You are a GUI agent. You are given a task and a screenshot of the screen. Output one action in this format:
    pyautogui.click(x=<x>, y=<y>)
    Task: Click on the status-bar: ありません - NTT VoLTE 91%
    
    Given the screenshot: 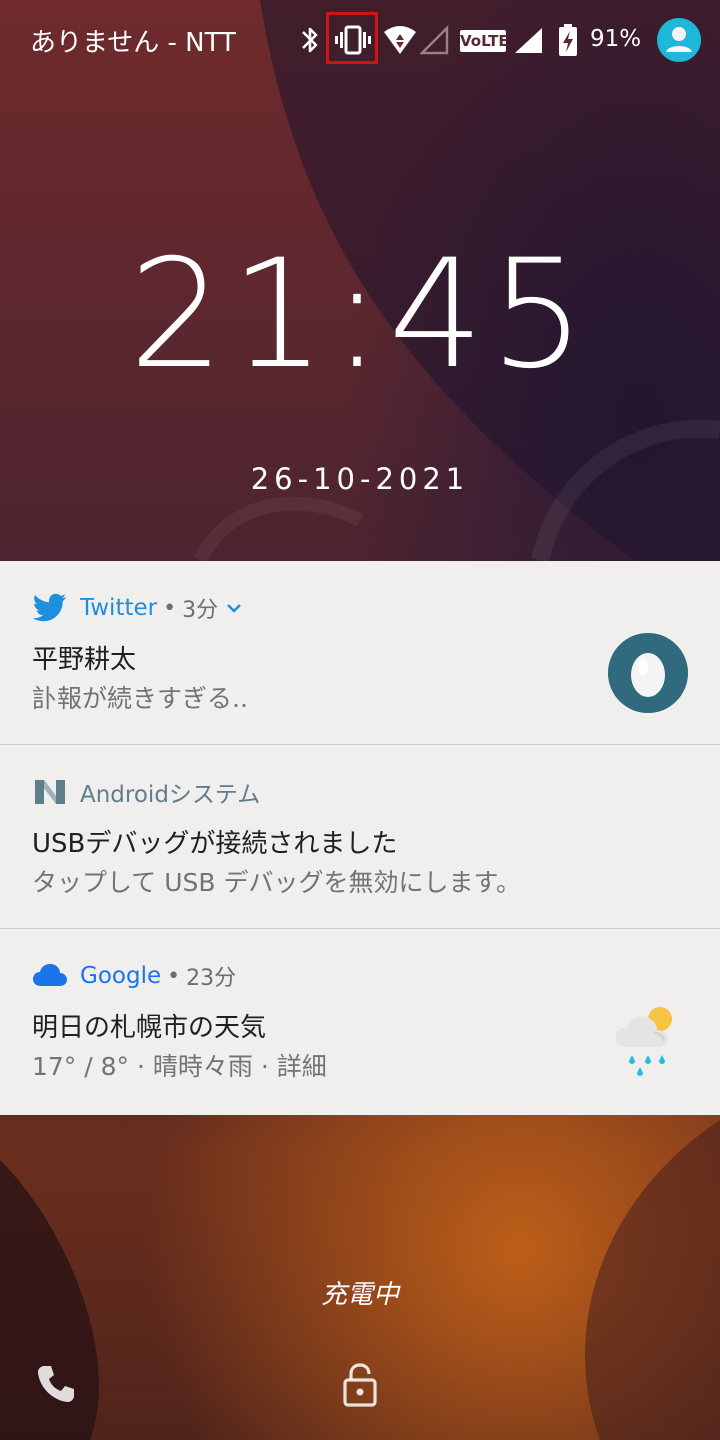 What is the action you would take?
    pyautogui.click(x=360, y=41)
    